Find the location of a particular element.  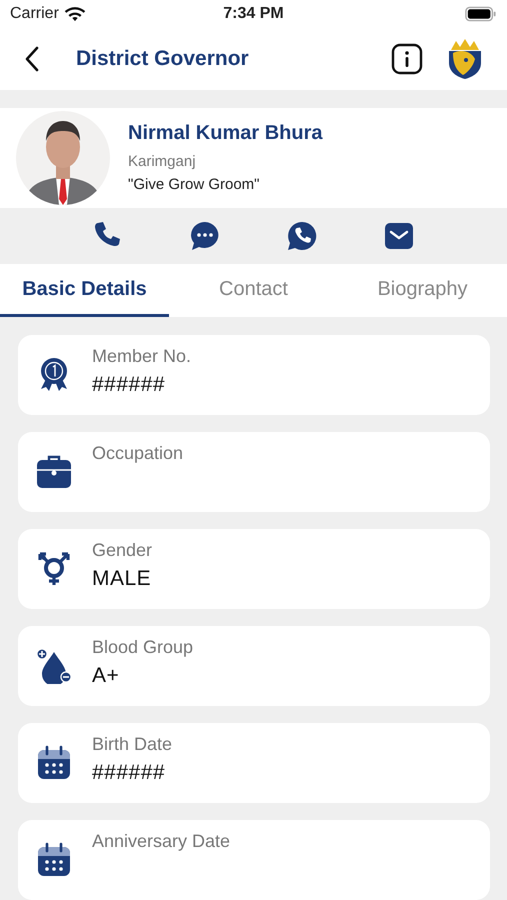

info-icon is located at coordinates (407, 58).